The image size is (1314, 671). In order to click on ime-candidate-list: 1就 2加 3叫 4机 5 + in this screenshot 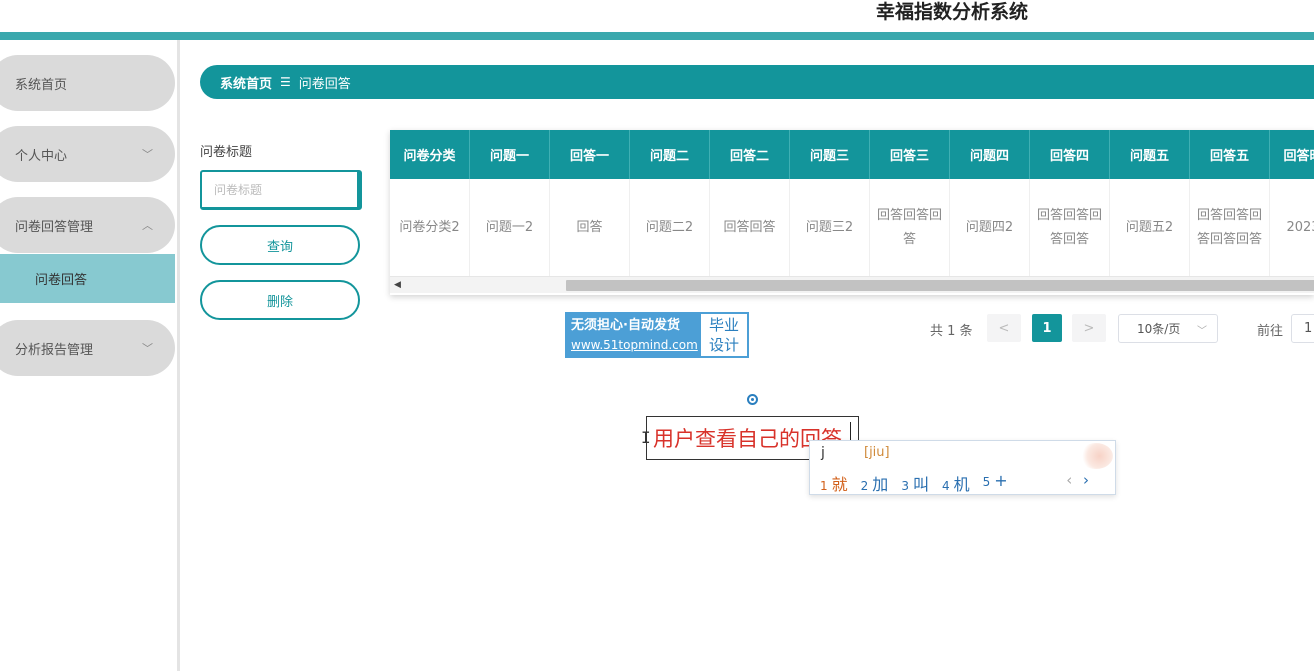, I will do `click(920, 483)`.